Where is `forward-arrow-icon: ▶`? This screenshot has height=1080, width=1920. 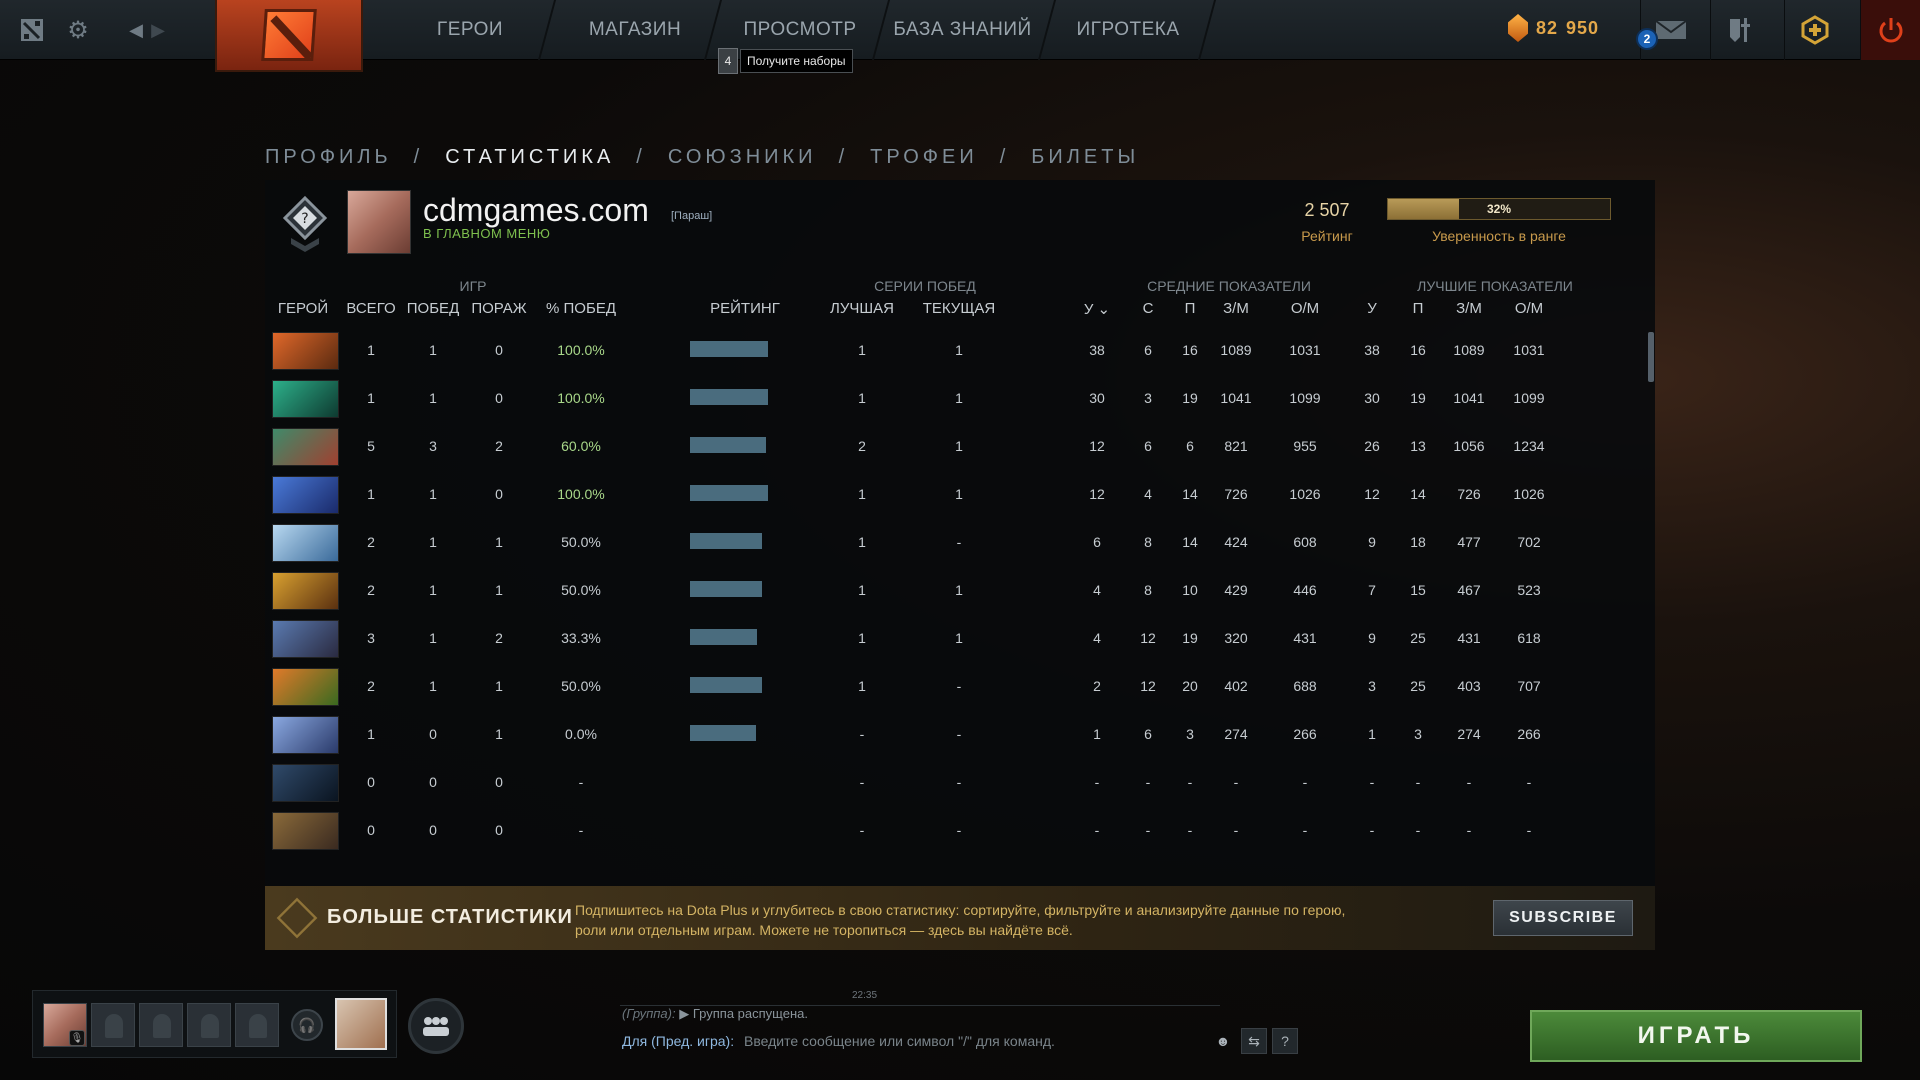
forward-arrow-icon: ▶ is located at coordinates (158, 30).